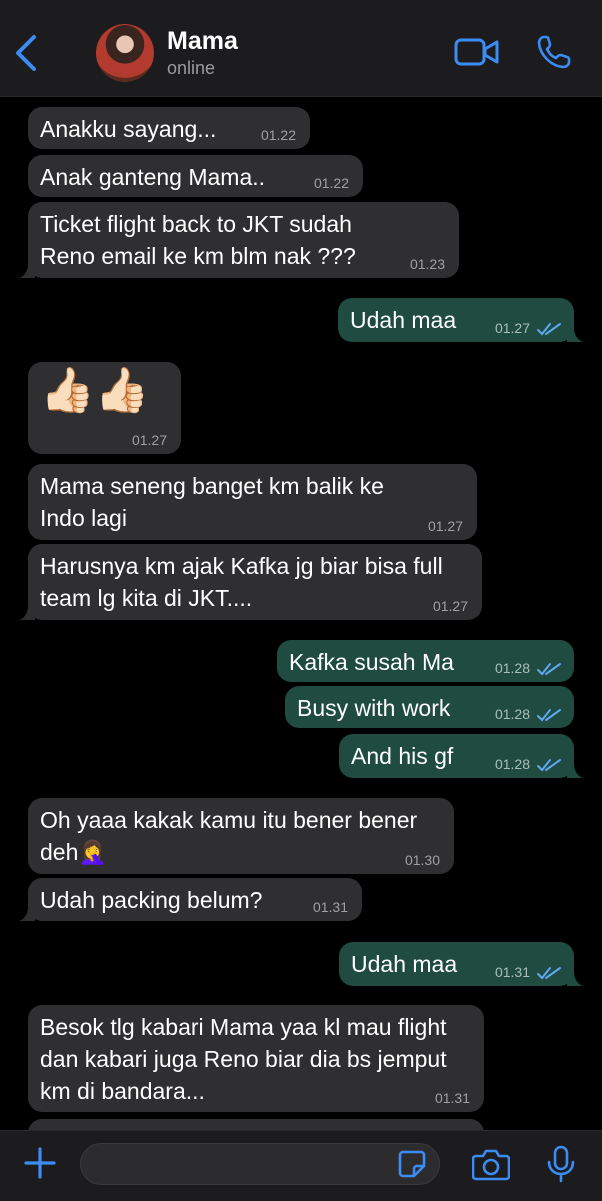 Image resolution: width=602 pixels, height=1201 pixels. I want to click on message-text: Kafka susah Ma, so click(371, 662).